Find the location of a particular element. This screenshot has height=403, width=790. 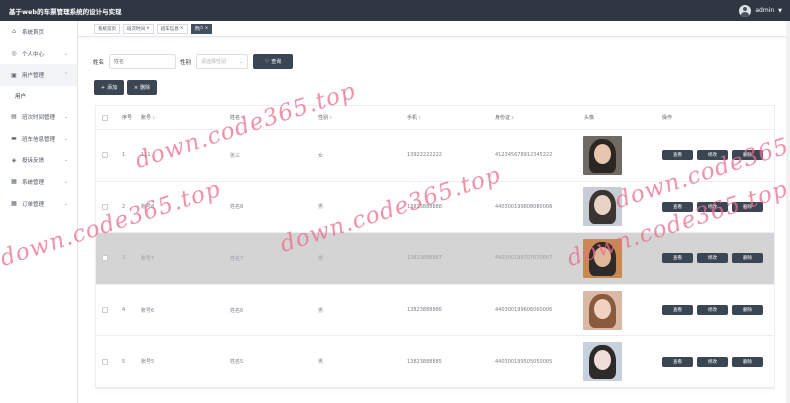

list-icon: ▤ is located at coordinates (14, 117).